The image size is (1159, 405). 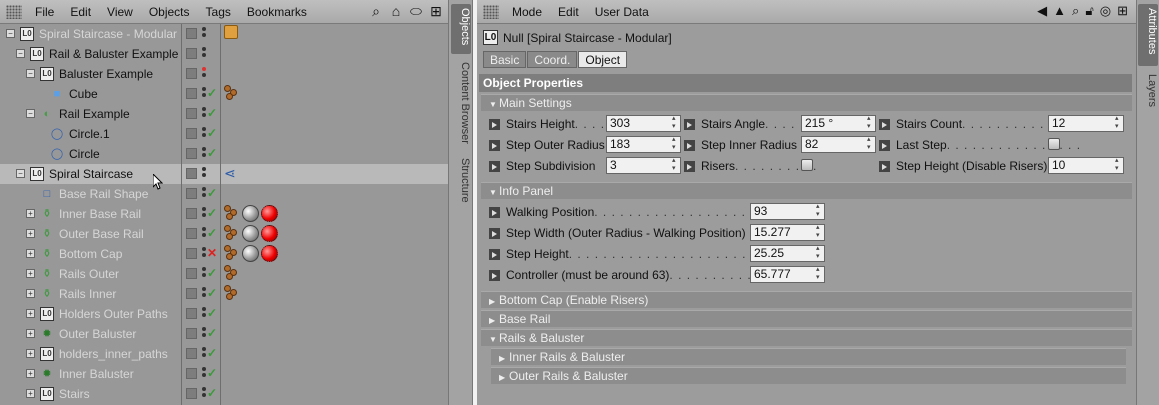 I want to click on tree-row: ■ Cube ✓, so click(x=224, y=94).